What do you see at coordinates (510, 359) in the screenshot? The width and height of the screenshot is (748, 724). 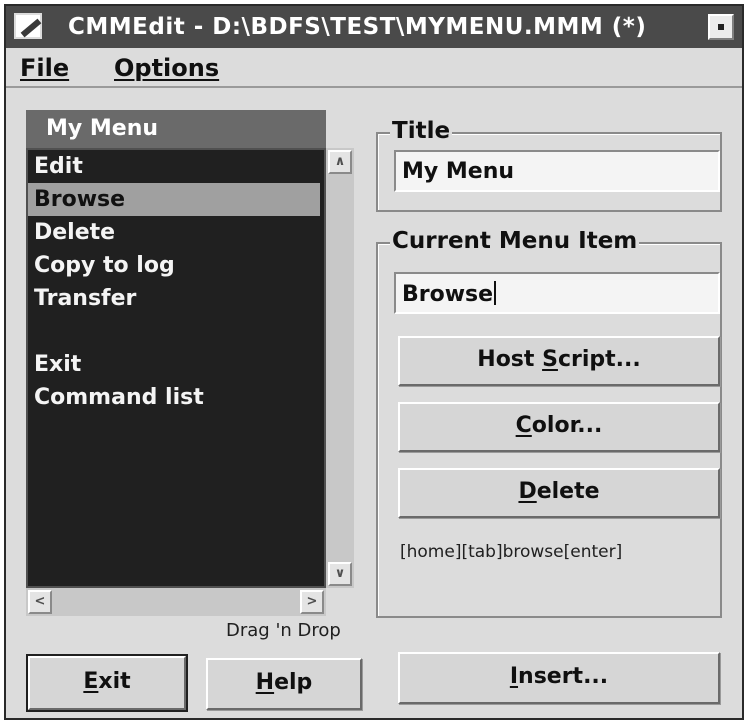 I see `host-script-label-pre: Host` at bounding box center [510, 359].